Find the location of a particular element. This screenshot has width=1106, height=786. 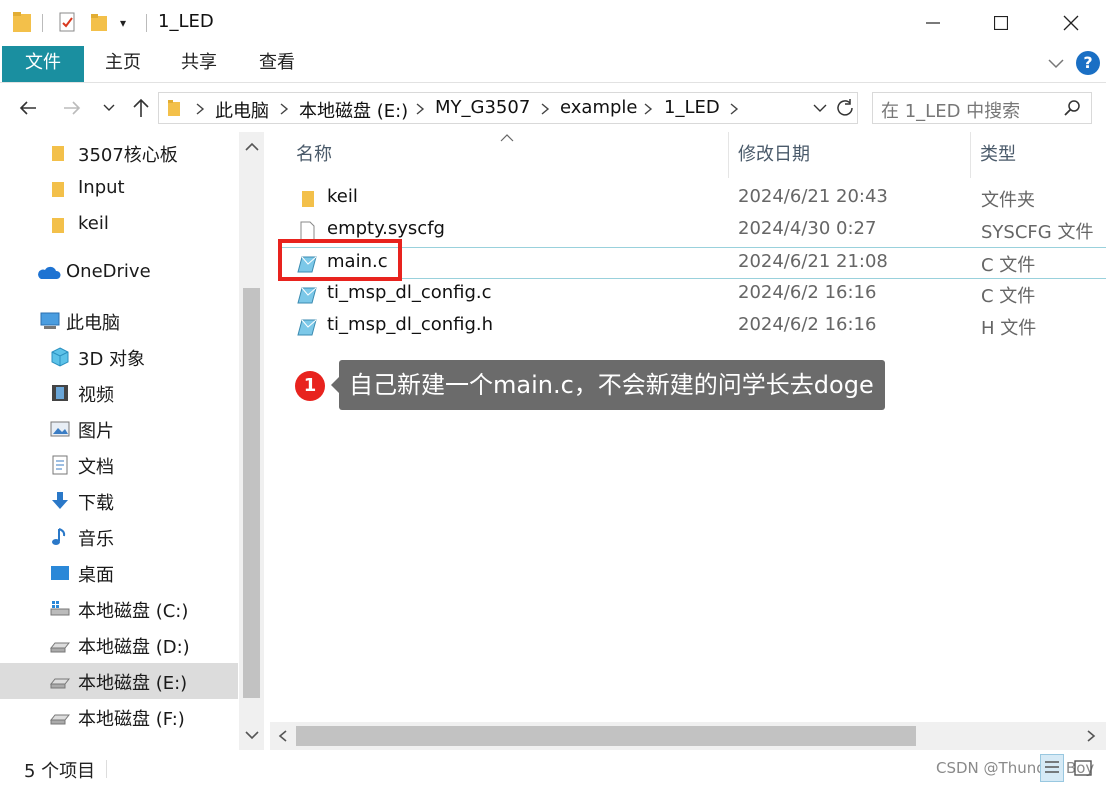

refresh-icon is located at coordinates (845, 108).